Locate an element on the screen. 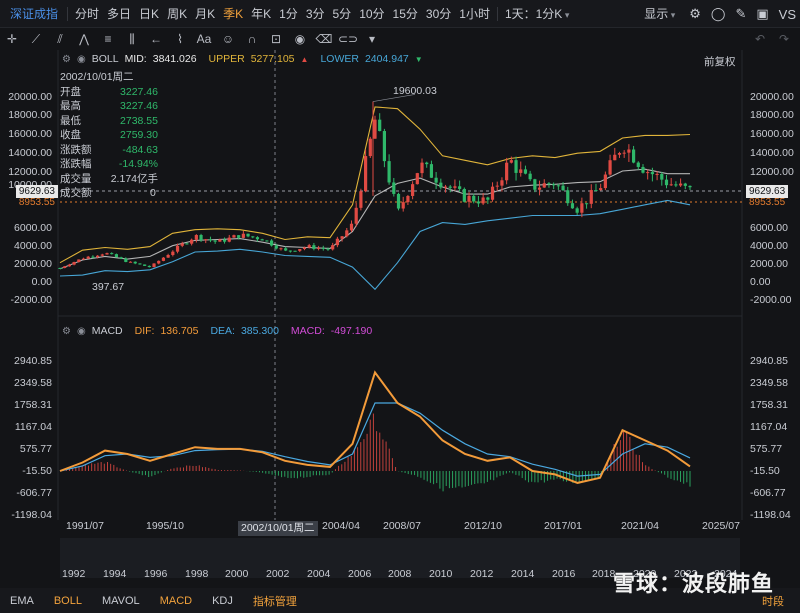 Image resolution: width=800 pixels, height=613 pixels. pencil-icon: ✎ is located at coordinates (740, 14).